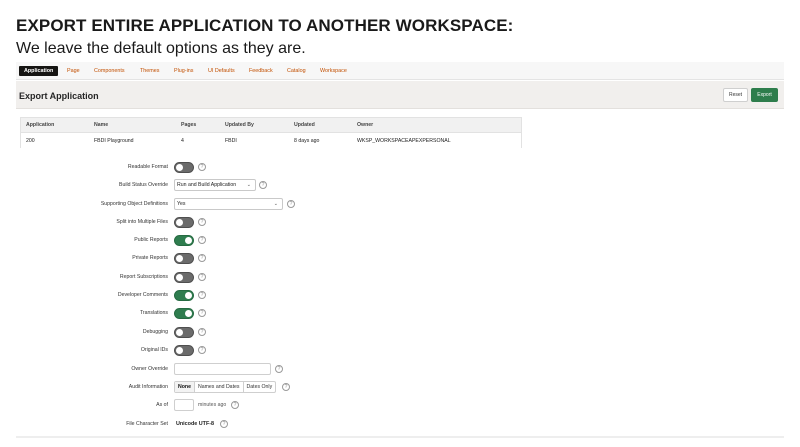 This screenshot has width=800, height=447. I want to click on bottom-divider, so click(400, 437).